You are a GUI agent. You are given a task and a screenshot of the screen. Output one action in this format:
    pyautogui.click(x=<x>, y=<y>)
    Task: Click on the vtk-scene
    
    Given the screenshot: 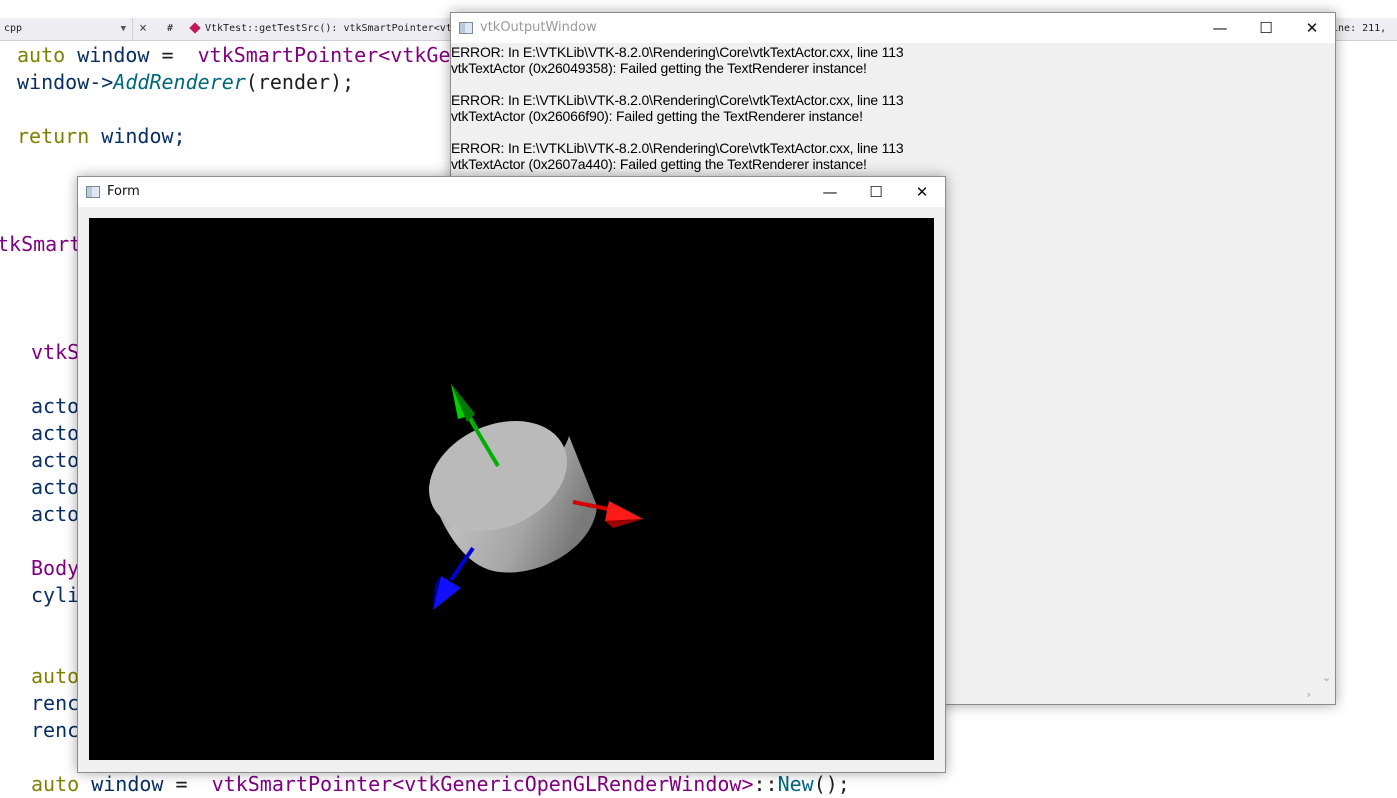 What is the action you would take?
    pyautogui.click(x=536, y=497)
    